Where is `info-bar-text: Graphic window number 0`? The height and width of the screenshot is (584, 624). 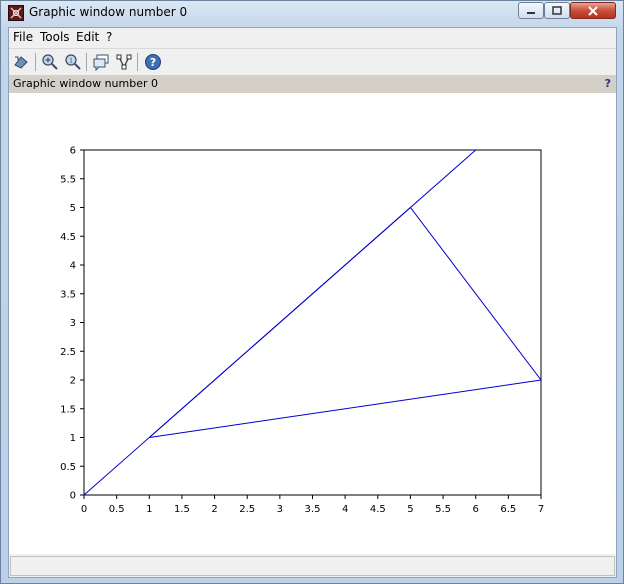
info-bar-text: Graphic window number 0 is located at coordinates (85, 83).